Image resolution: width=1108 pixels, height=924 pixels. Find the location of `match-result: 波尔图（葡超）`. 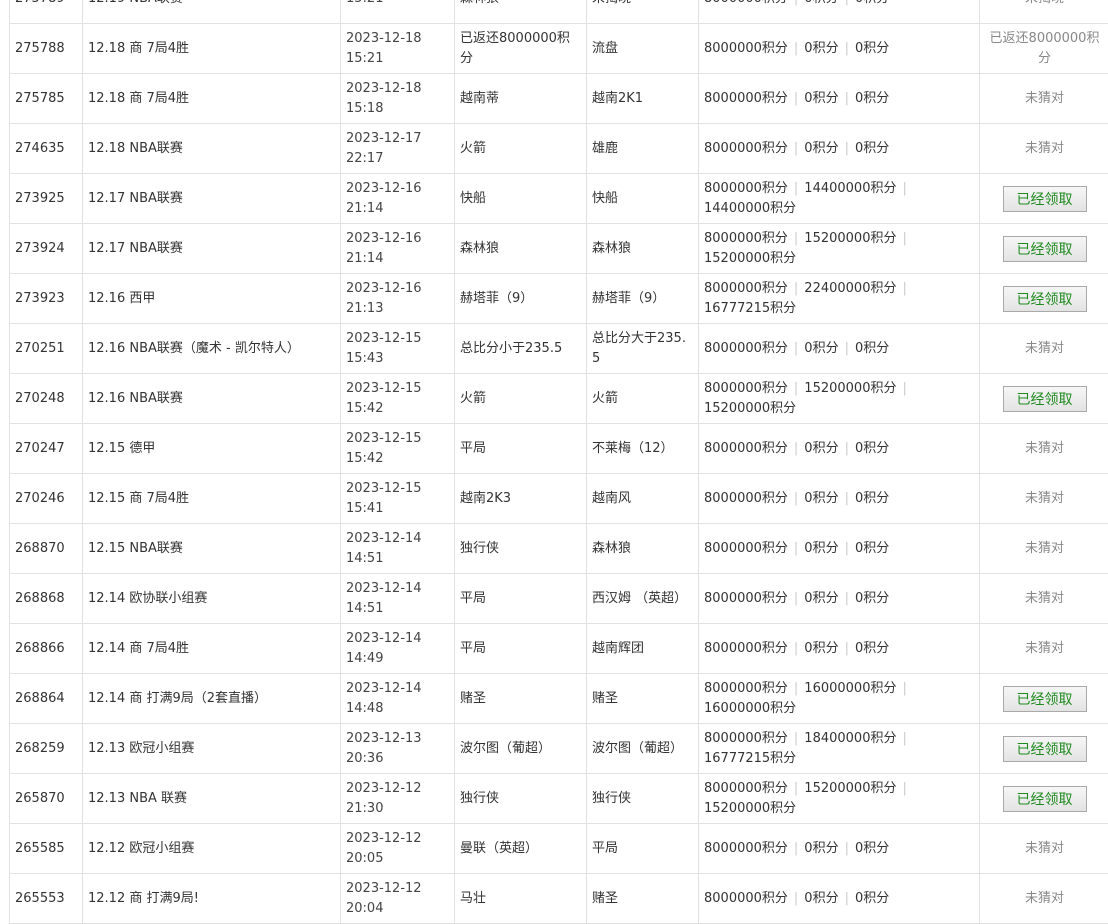

match-result: 波尔图（葡超） is located at coordinates (642, 748).